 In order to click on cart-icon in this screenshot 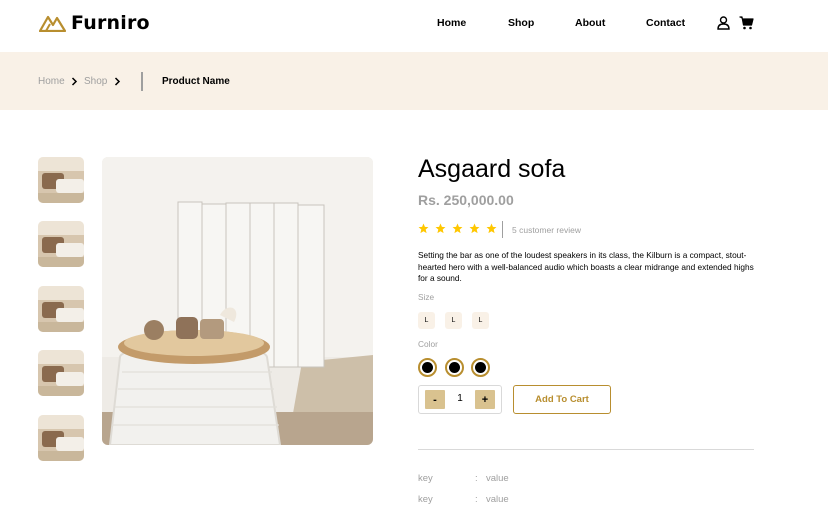, I will do `click(746, 23)`.